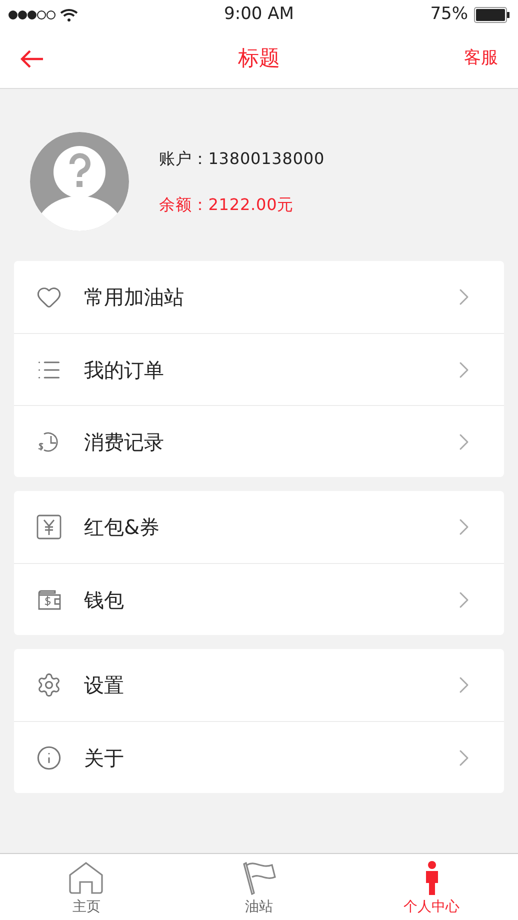 The width and height of the screenshot is (518, 920). Describe the element at coordinates (227, 205) in the screenshot. I see `balance-text: 余额：2122.00元` at that location.